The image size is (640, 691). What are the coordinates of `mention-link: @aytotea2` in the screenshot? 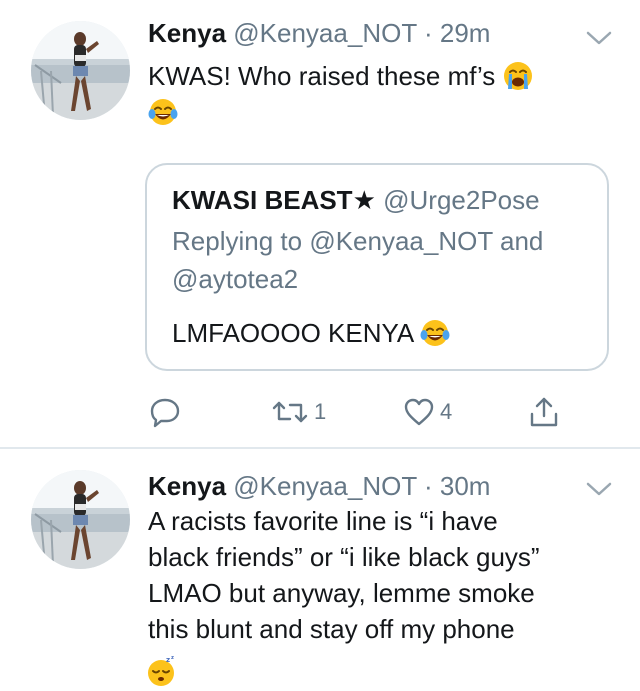 It's located at (235, 279).